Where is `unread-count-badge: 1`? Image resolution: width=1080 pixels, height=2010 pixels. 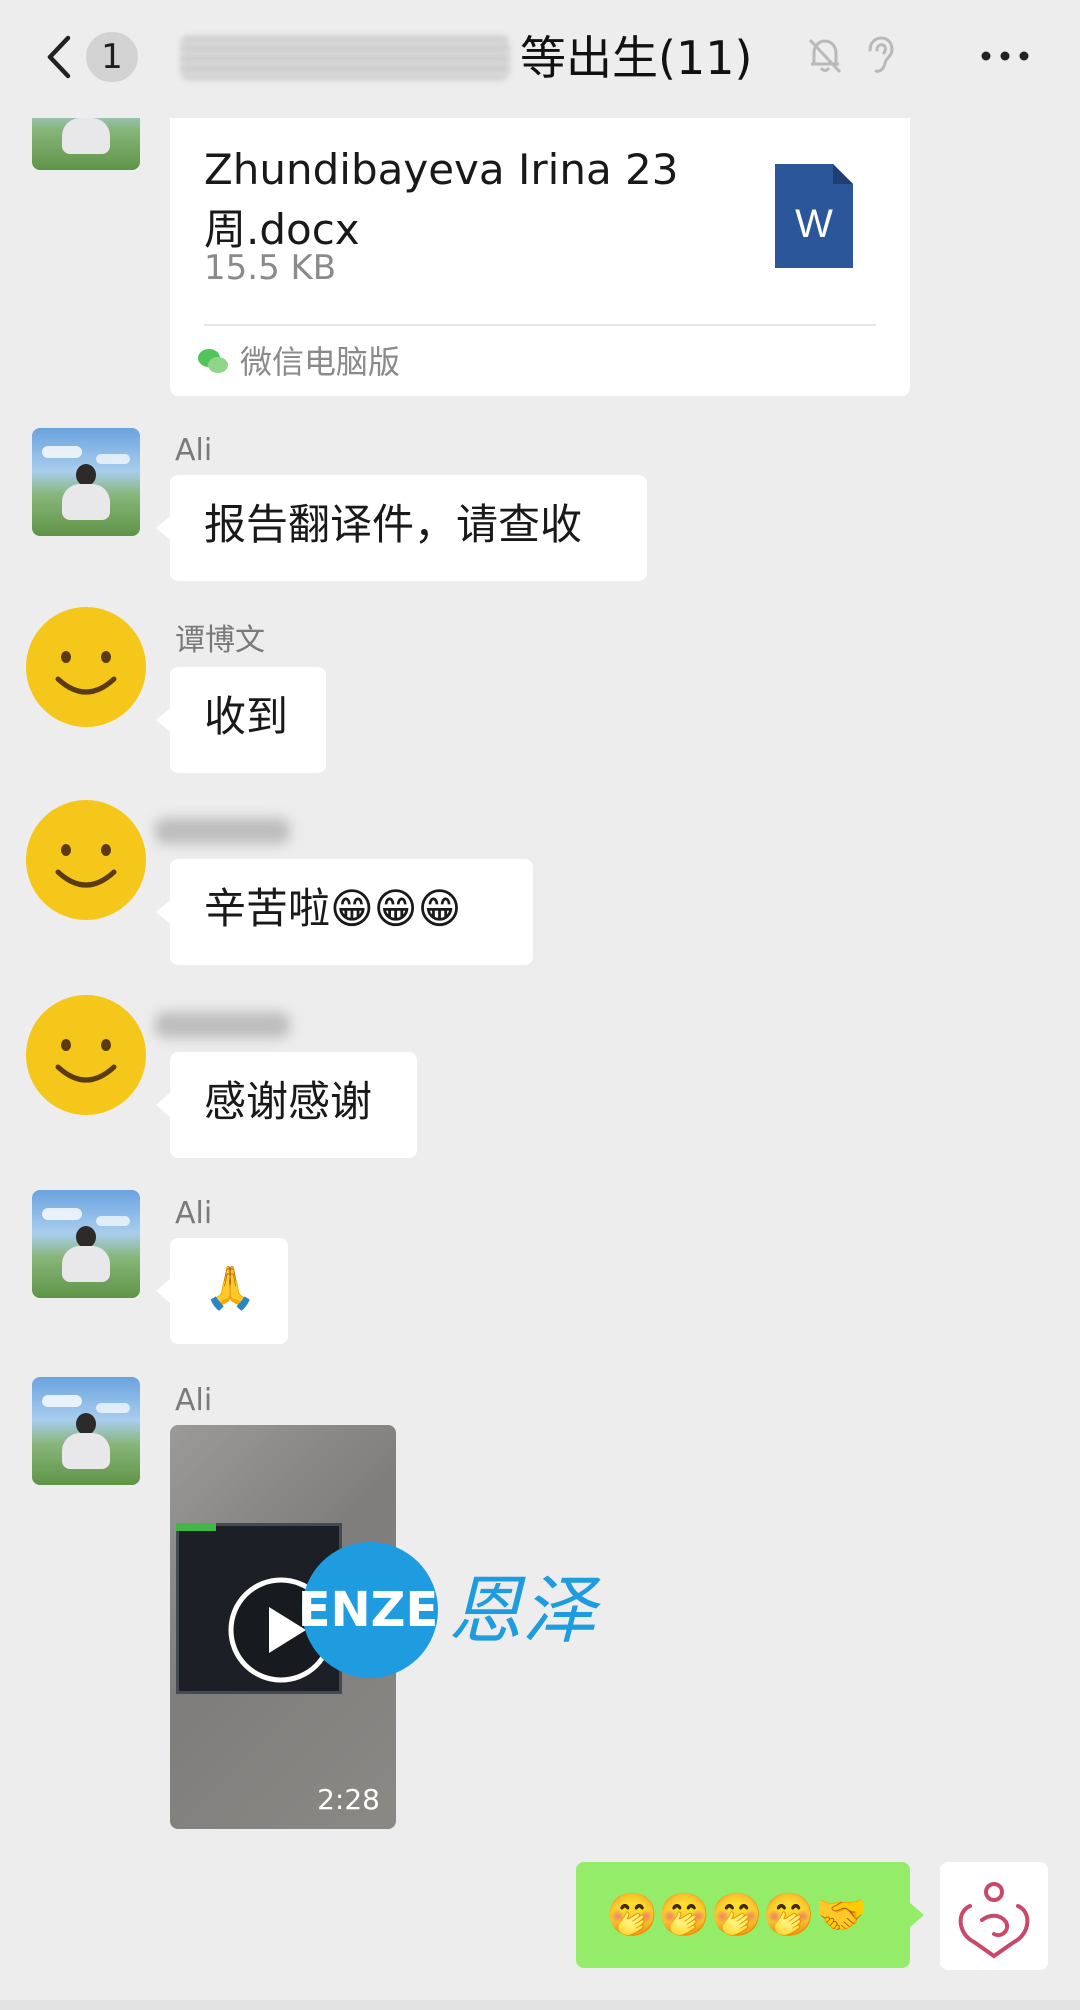
unread-count-badge: 1 is located at coordinates (112, 57).